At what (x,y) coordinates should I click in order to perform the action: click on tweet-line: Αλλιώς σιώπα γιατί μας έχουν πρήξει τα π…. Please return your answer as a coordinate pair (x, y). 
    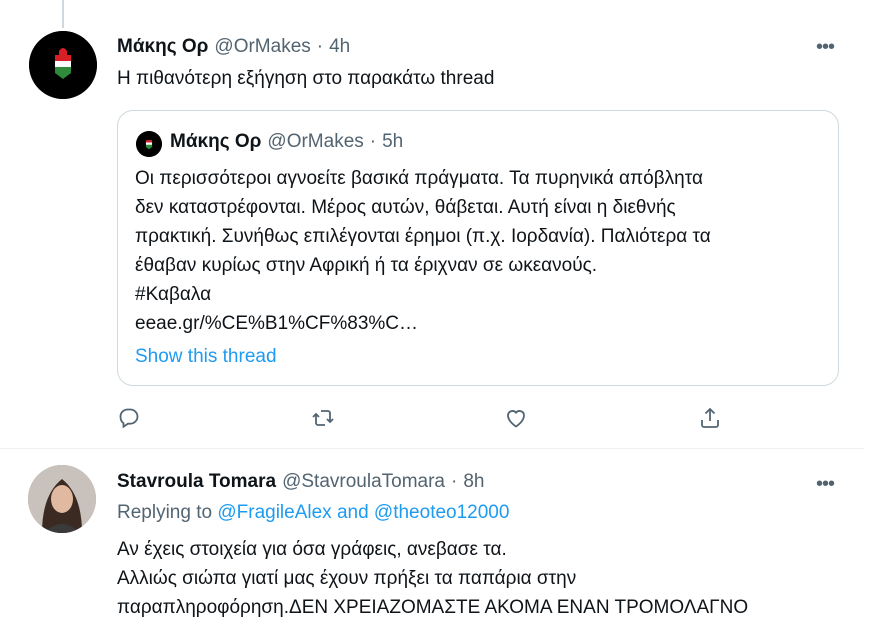
    Looking at the image, I should click on (347, 578).